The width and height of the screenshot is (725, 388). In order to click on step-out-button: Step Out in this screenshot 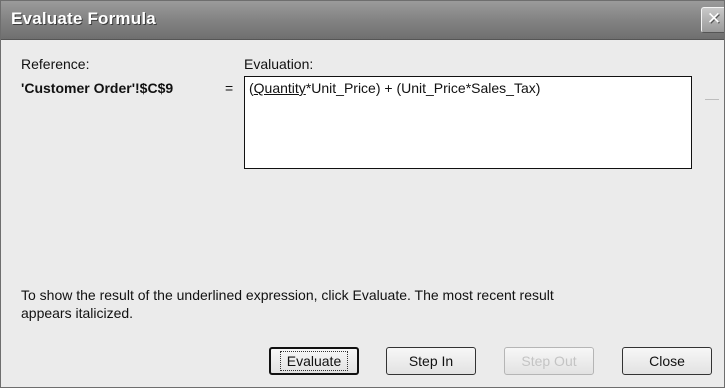, I will do `click(549, 361)`.